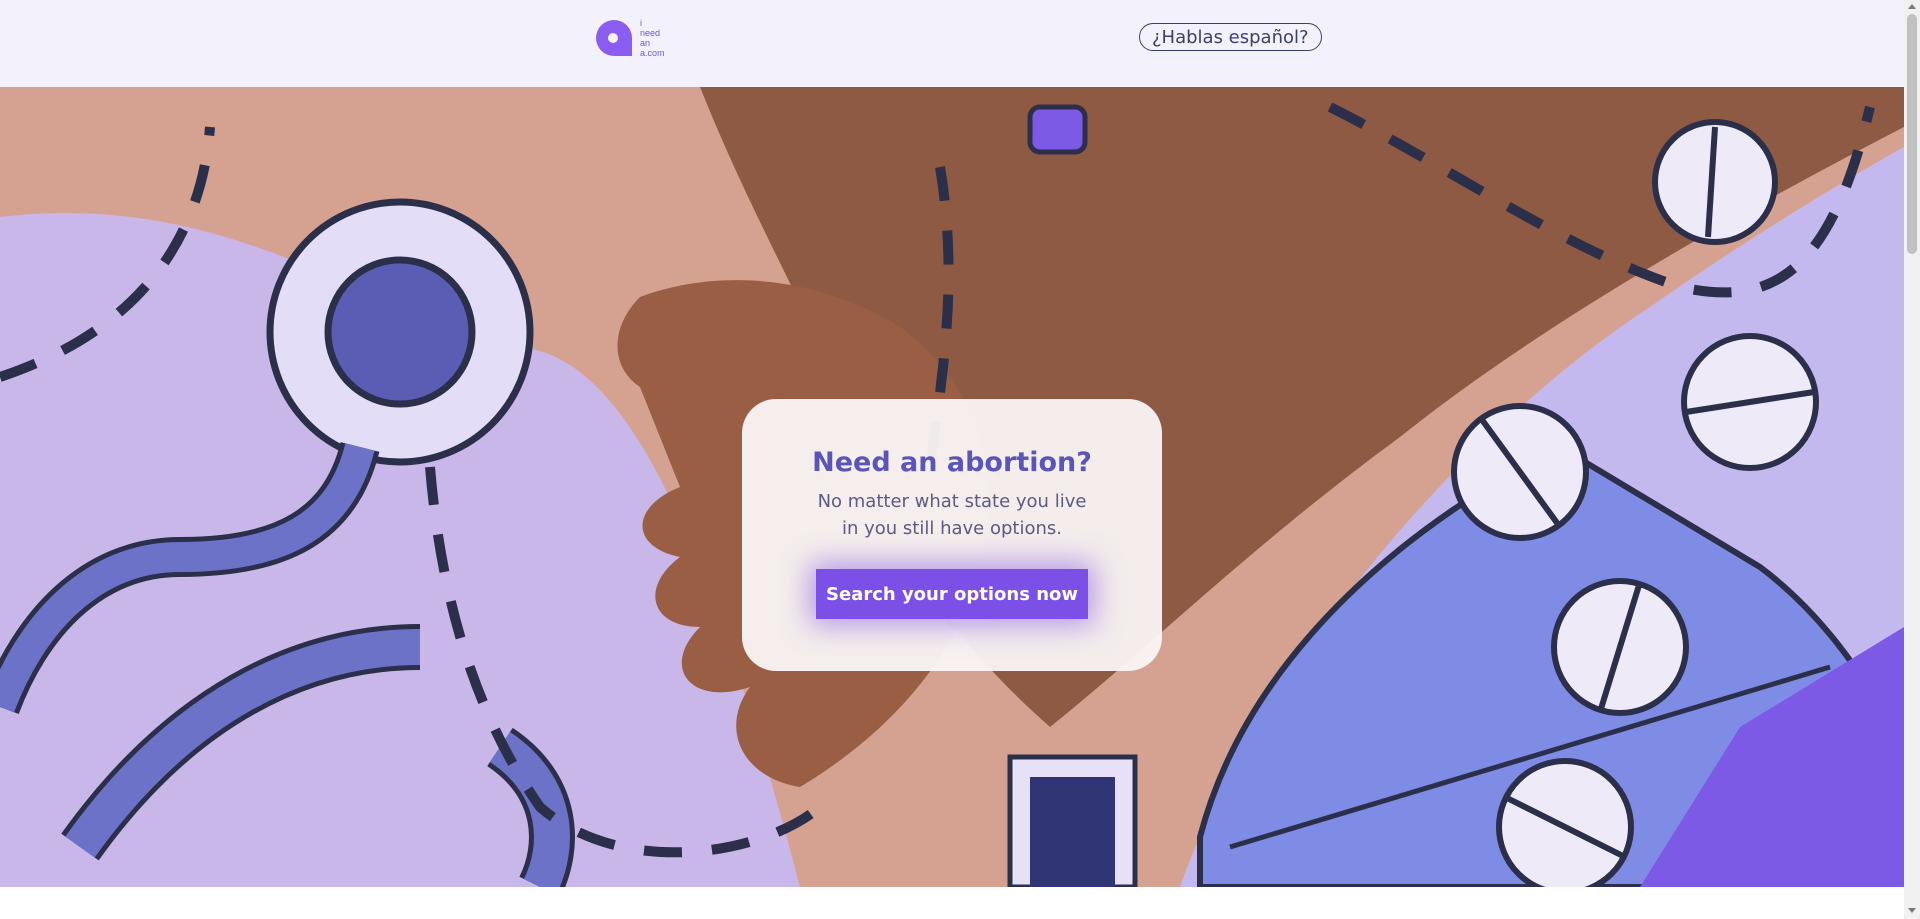 This screenshot has width=1920, height=919. I want to click on scroll-down-arrow-icon, so click(1912, 910).